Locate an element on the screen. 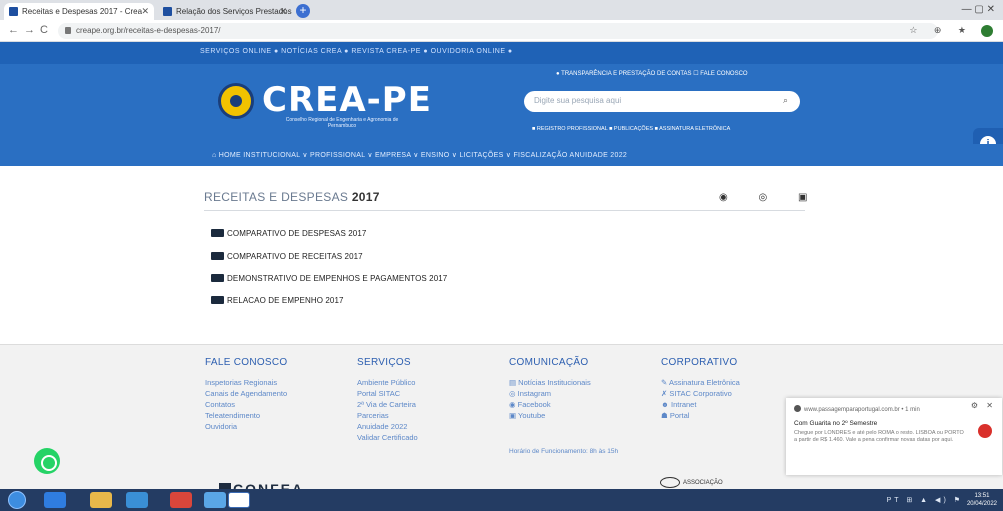 Image resolution: width=1003 pixels, height=511 pixels. footer-link-label: Assinatura Eletrônica is located at coordinates (704, 382).